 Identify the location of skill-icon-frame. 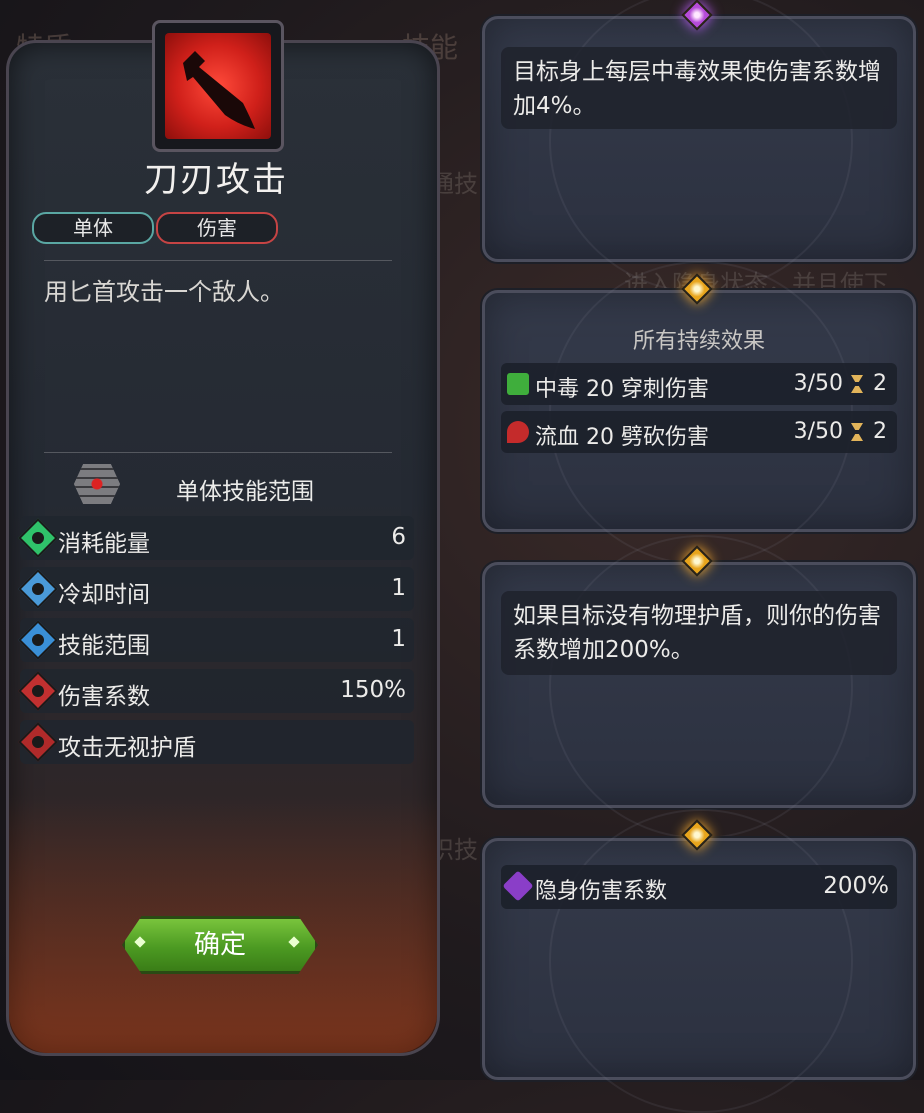
(218, 86).